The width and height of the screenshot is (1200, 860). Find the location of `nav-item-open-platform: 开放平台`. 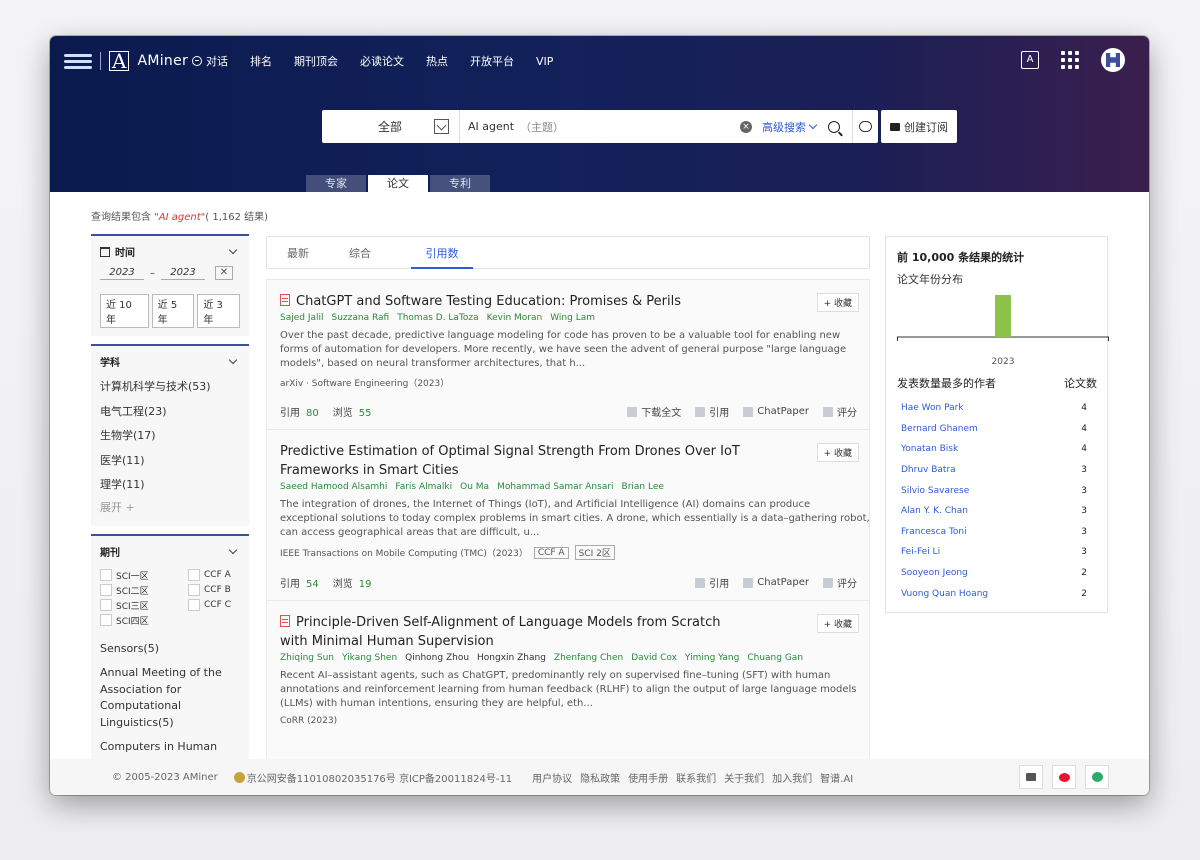

nav-item-open-platform: 开放平台 is located at coordinates (492, 61).